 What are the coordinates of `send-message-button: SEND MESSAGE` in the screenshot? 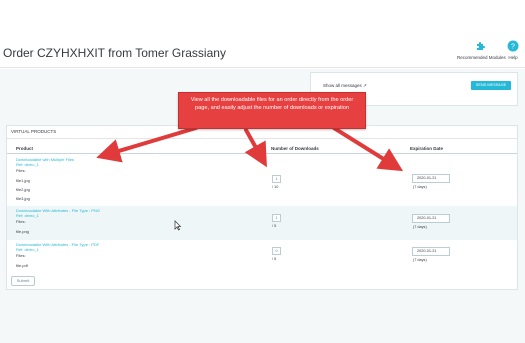 It's located at (491, 85).